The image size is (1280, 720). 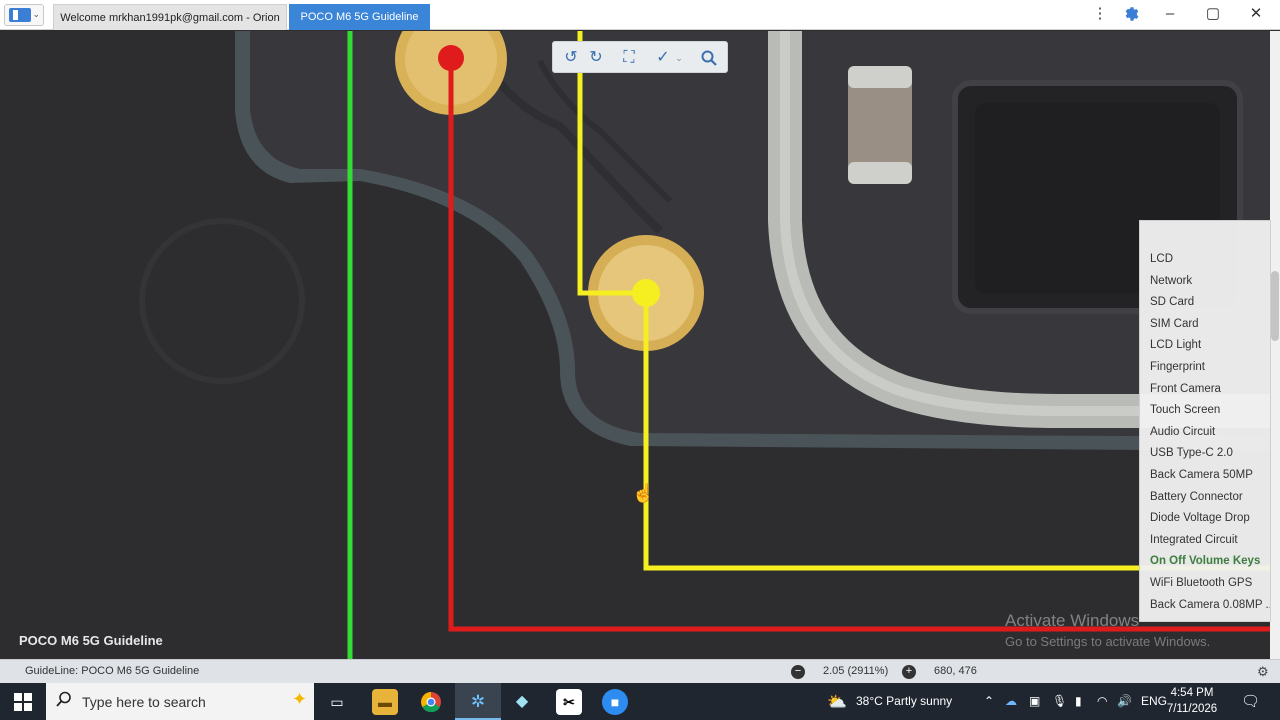 What do you see at coordinates (1205, 303) in the screenshot?
I see `menu-item: SD Card` at bounding box center [1205, 303].